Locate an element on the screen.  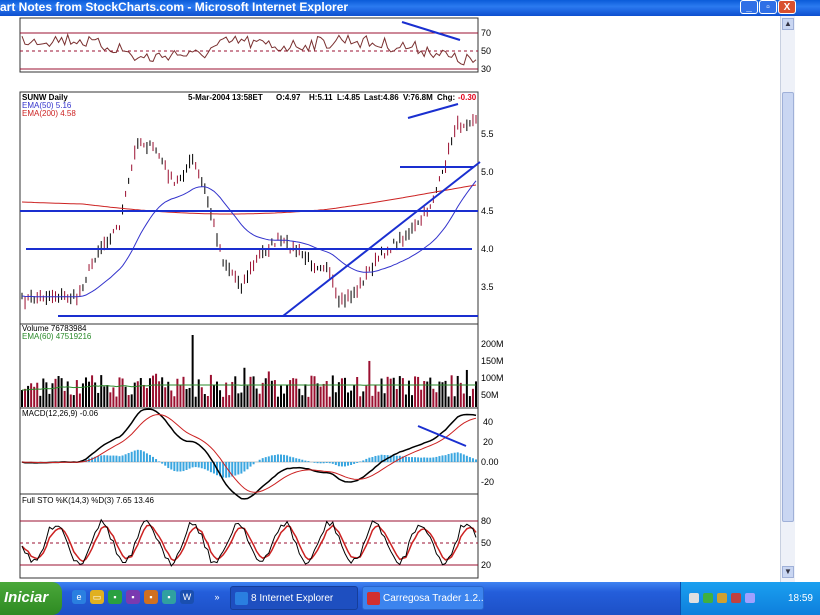
volume-bars is located at coordinates (249, 371).